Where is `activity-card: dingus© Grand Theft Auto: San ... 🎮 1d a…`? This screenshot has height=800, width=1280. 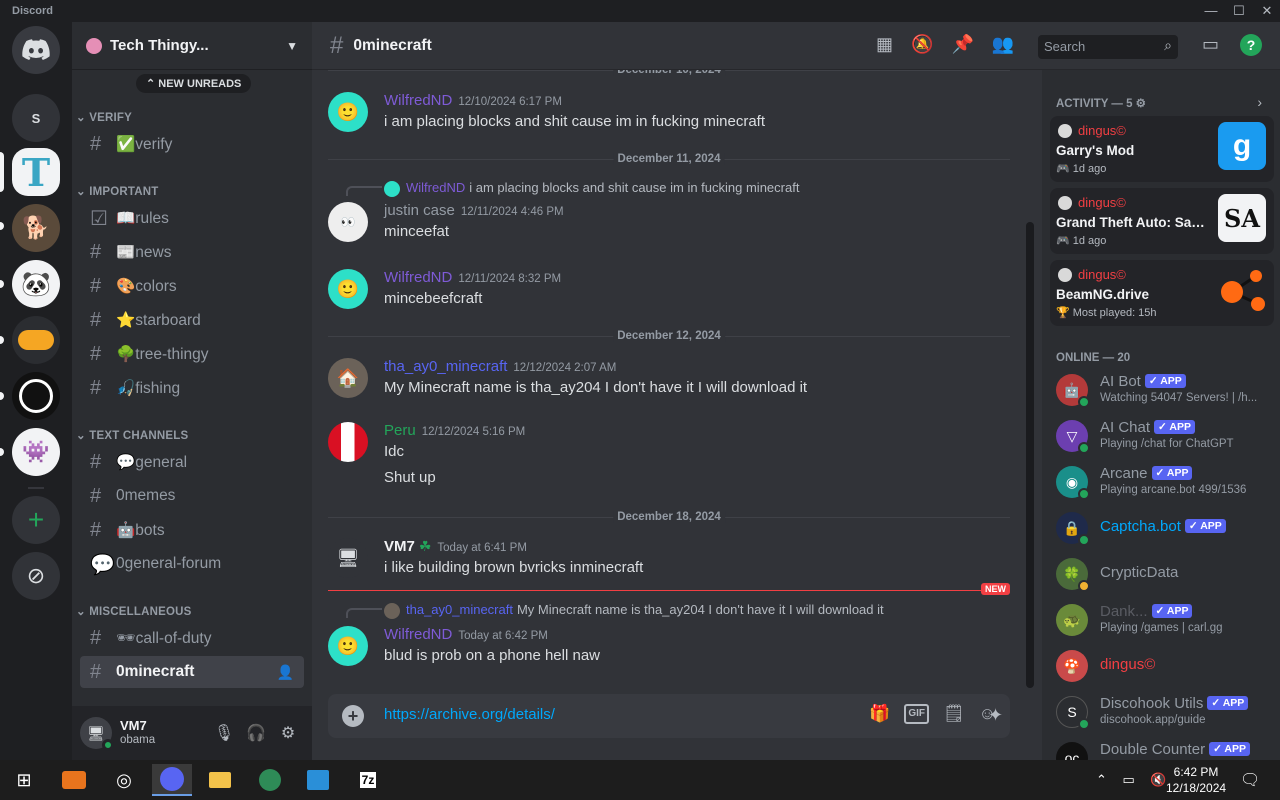 activity-card: dingus© Grand Theft Auto: San ... 🎮 1d a… is located at coordinates (1162, 221).